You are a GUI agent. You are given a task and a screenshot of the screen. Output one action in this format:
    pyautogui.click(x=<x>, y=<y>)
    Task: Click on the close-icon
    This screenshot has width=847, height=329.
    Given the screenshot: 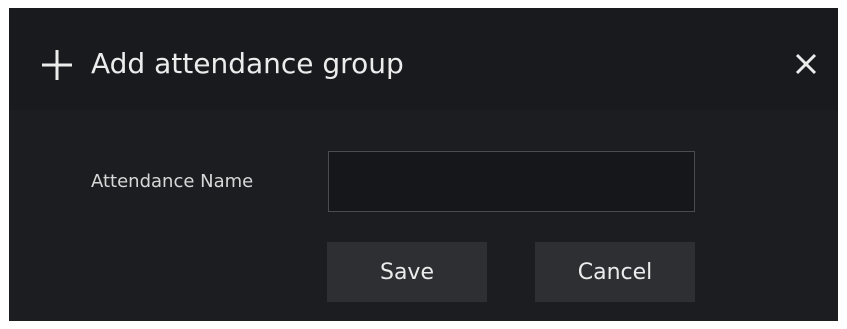 What is the action you would take?
    pyautogui.click(x=806, y=64)
    